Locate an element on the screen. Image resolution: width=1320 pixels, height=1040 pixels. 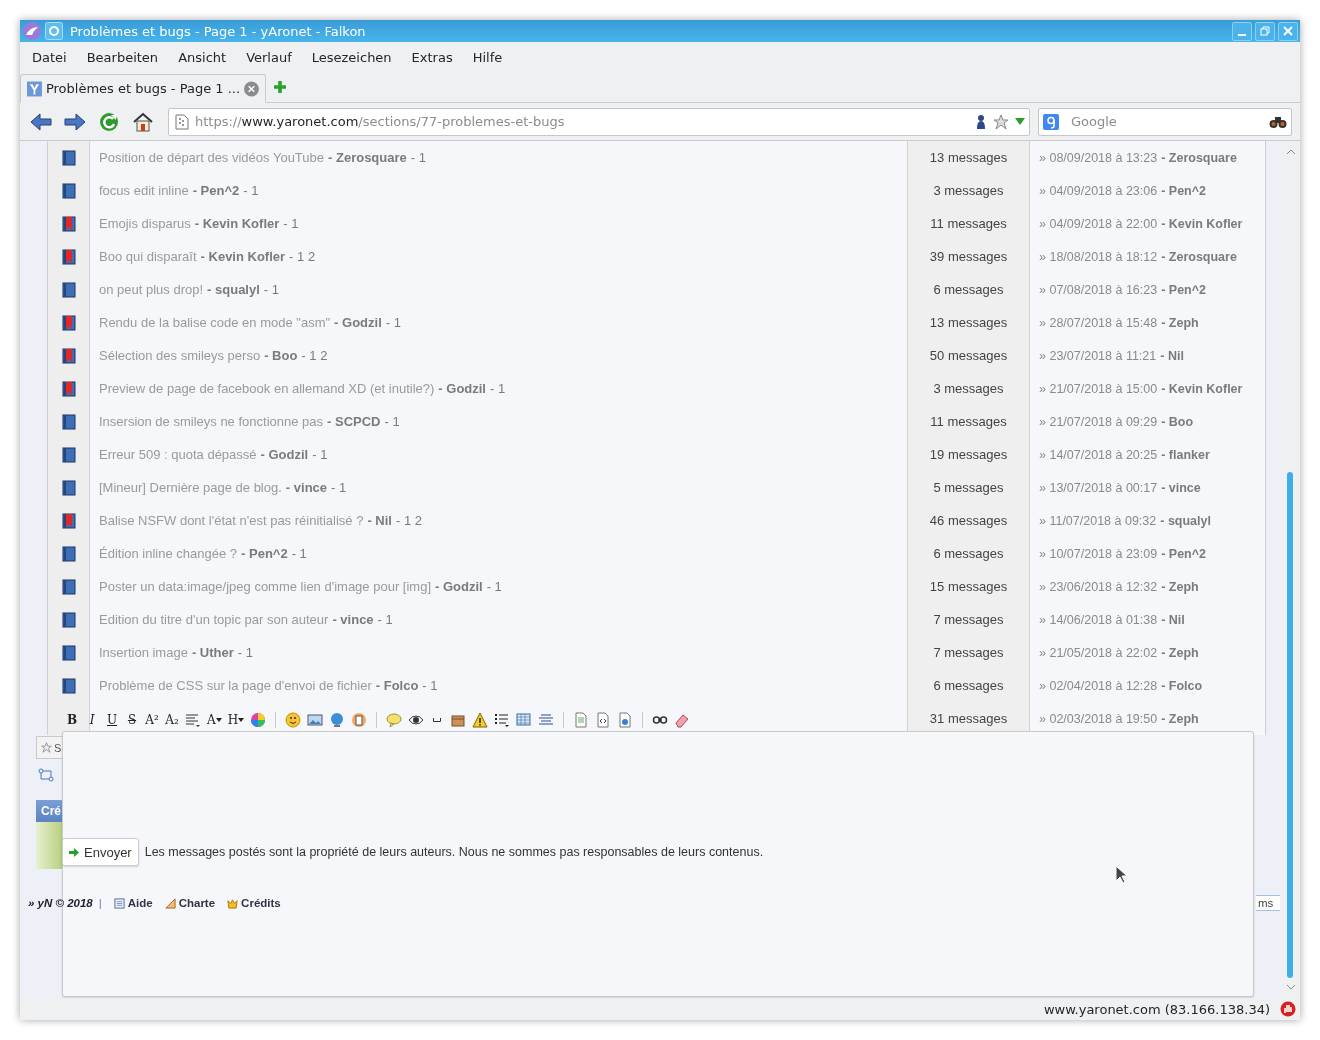
author-name: - SCPCD is located at coordinates (354, 421).